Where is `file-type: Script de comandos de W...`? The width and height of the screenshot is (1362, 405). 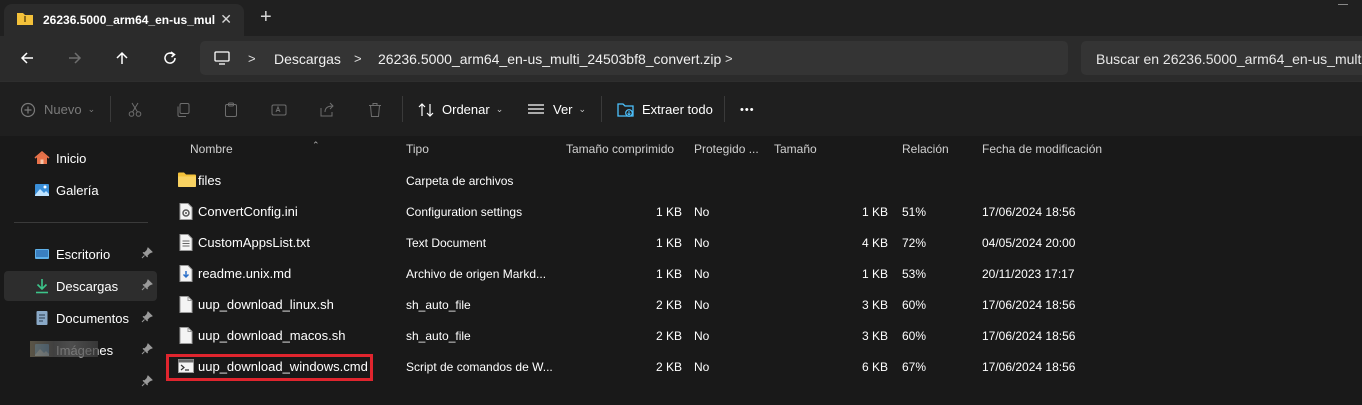
file-type: Script de comandos de W... is located at coordinates (479, 367).